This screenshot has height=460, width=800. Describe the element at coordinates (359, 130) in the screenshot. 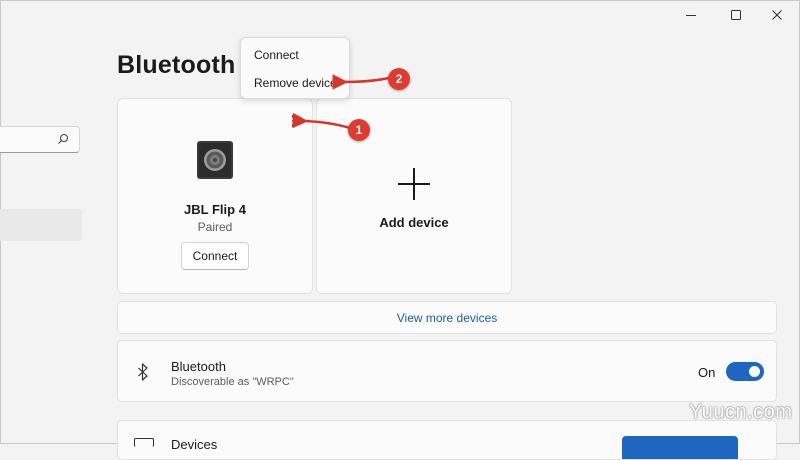

I see `annotation-badge-1: 1` at that location.